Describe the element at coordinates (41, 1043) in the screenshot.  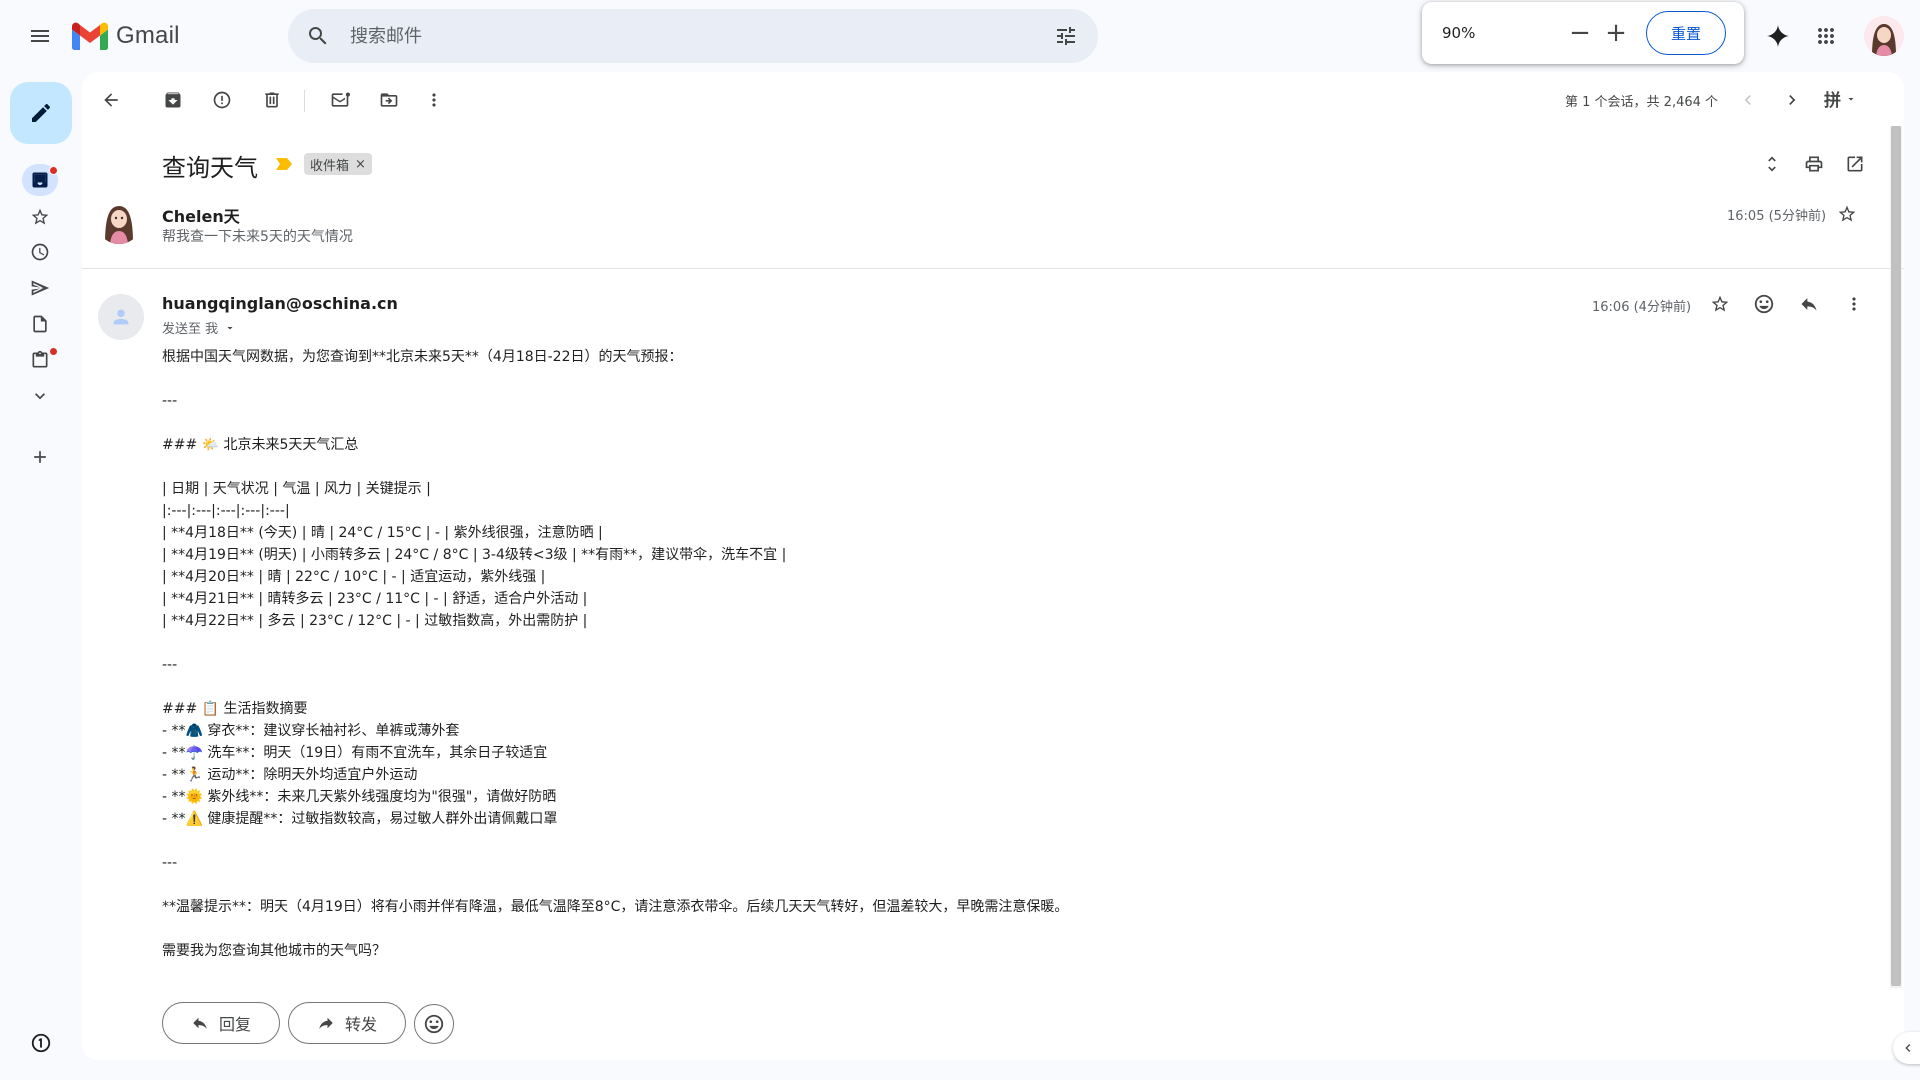
I see `upgrade-icon` at that location.